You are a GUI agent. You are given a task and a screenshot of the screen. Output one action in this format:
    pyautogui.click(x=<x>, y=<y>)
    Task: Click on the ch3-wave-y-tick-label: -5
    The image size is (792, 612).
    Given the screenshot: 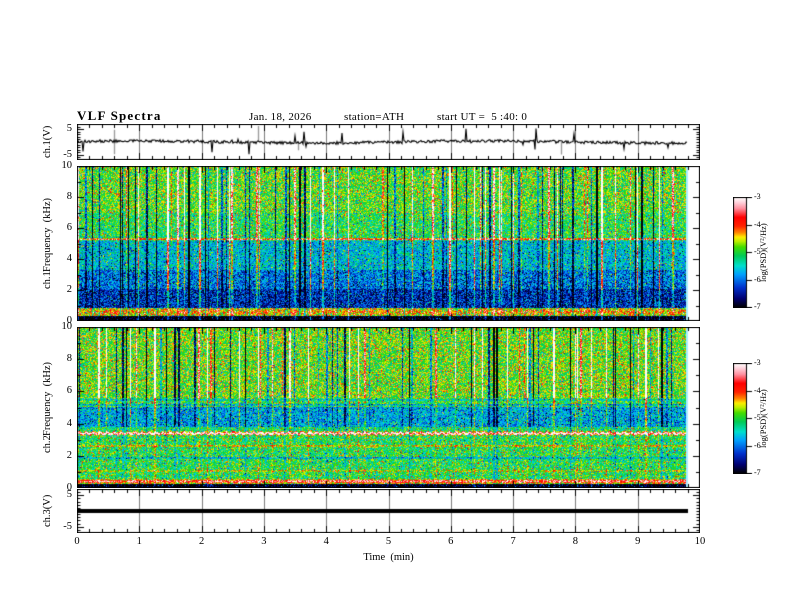 What is the action you would take?
    pyautogui.click(x=67, y=526)
    